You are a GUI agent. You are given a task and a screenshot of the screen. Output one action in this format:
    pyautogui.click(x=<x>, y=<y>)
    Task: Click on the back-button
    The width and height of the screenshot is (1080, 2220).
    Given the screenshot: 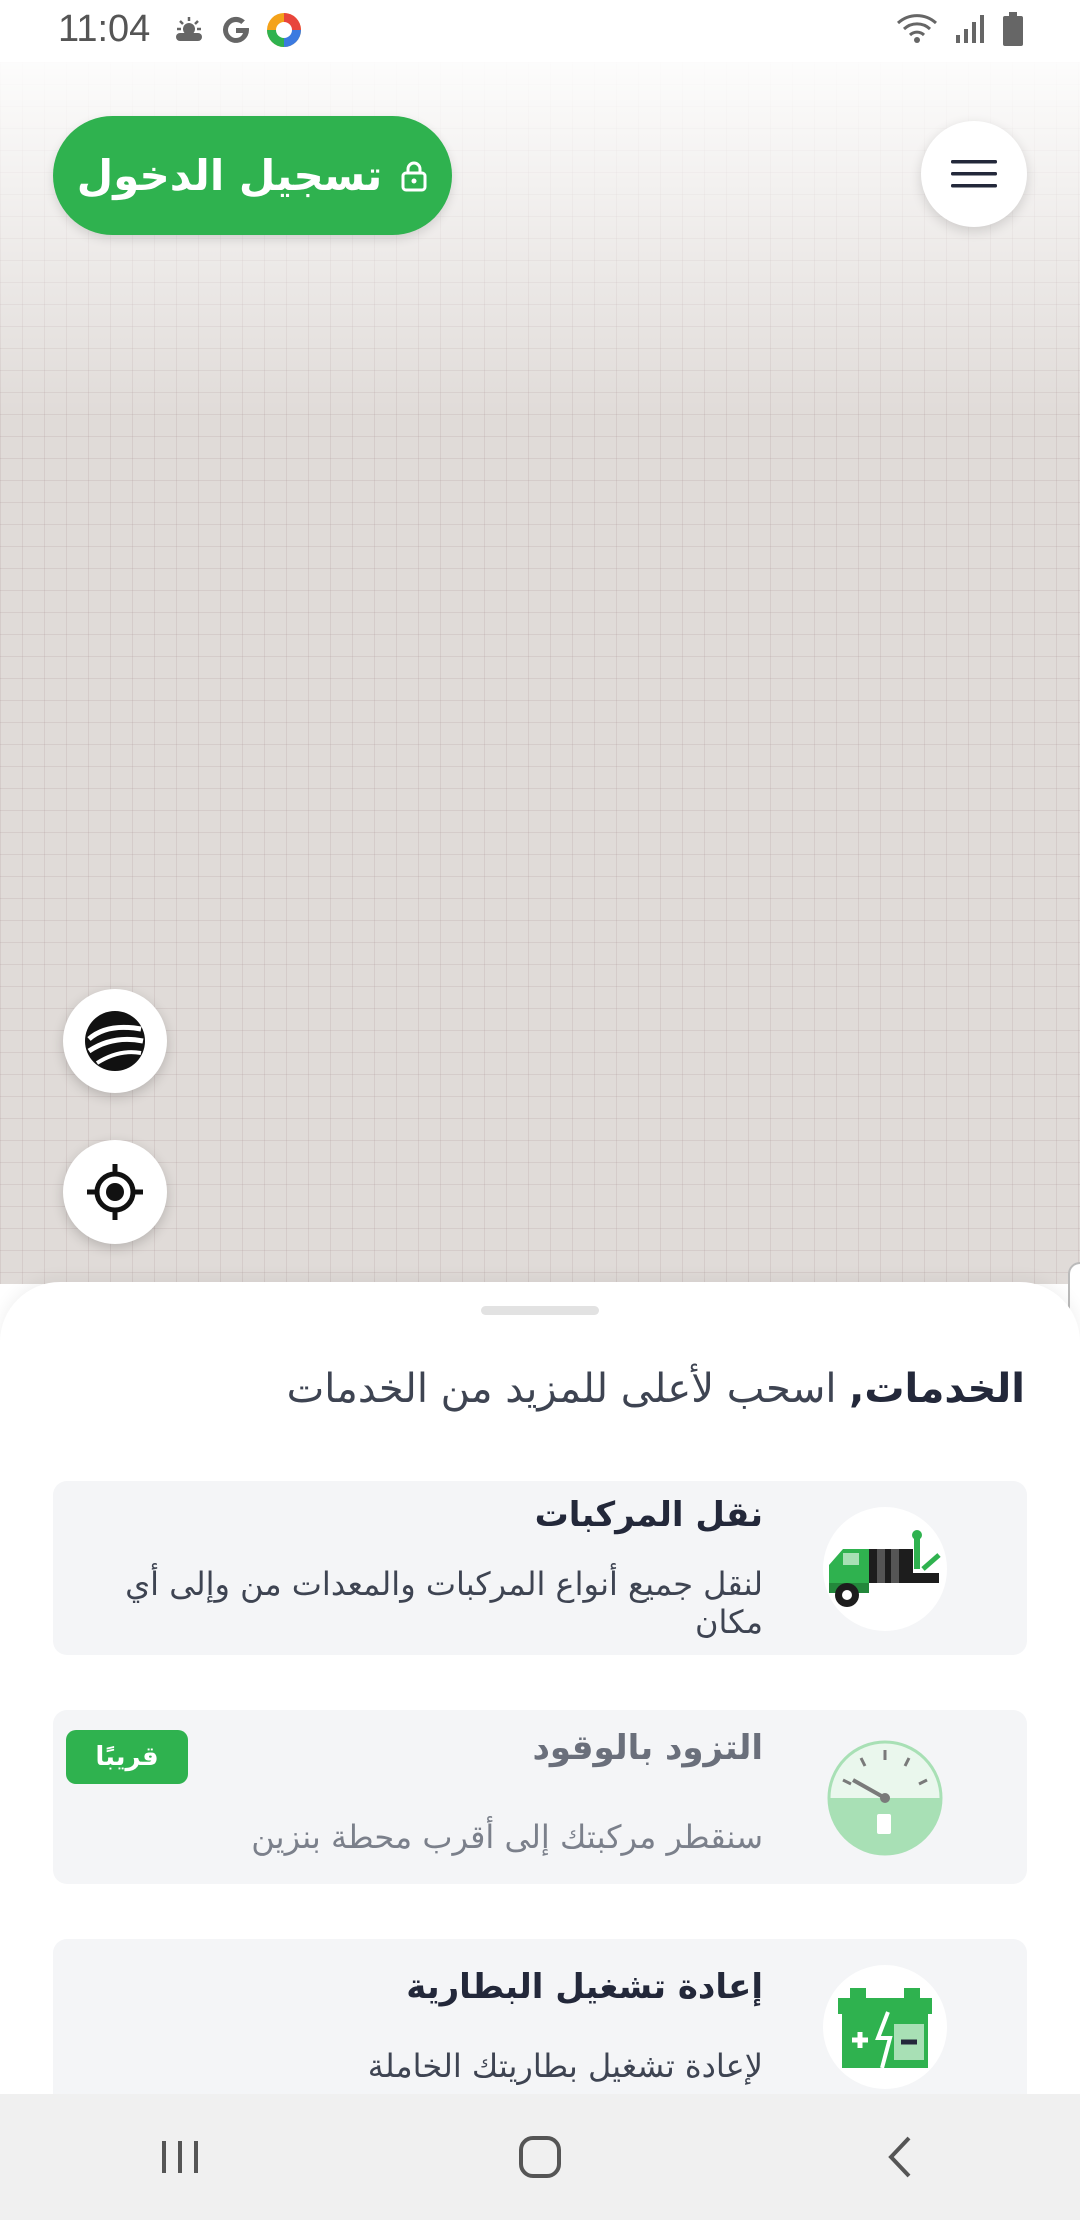 What is the action you would take?
    pyautogui.click(x=900, y=2157)
    